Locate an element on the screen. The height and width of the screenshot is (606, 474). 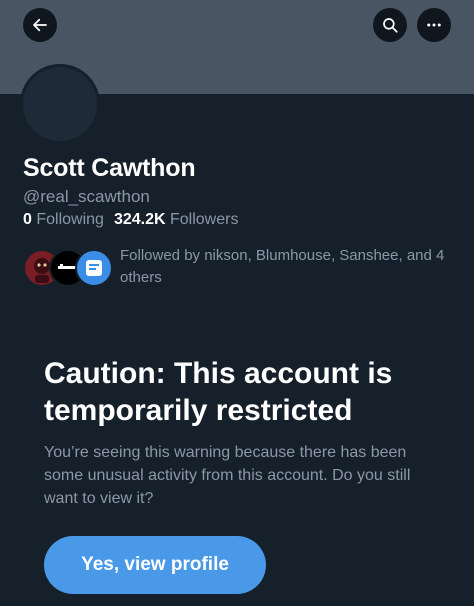
follower-avatar is located at coordinates (94, 268).